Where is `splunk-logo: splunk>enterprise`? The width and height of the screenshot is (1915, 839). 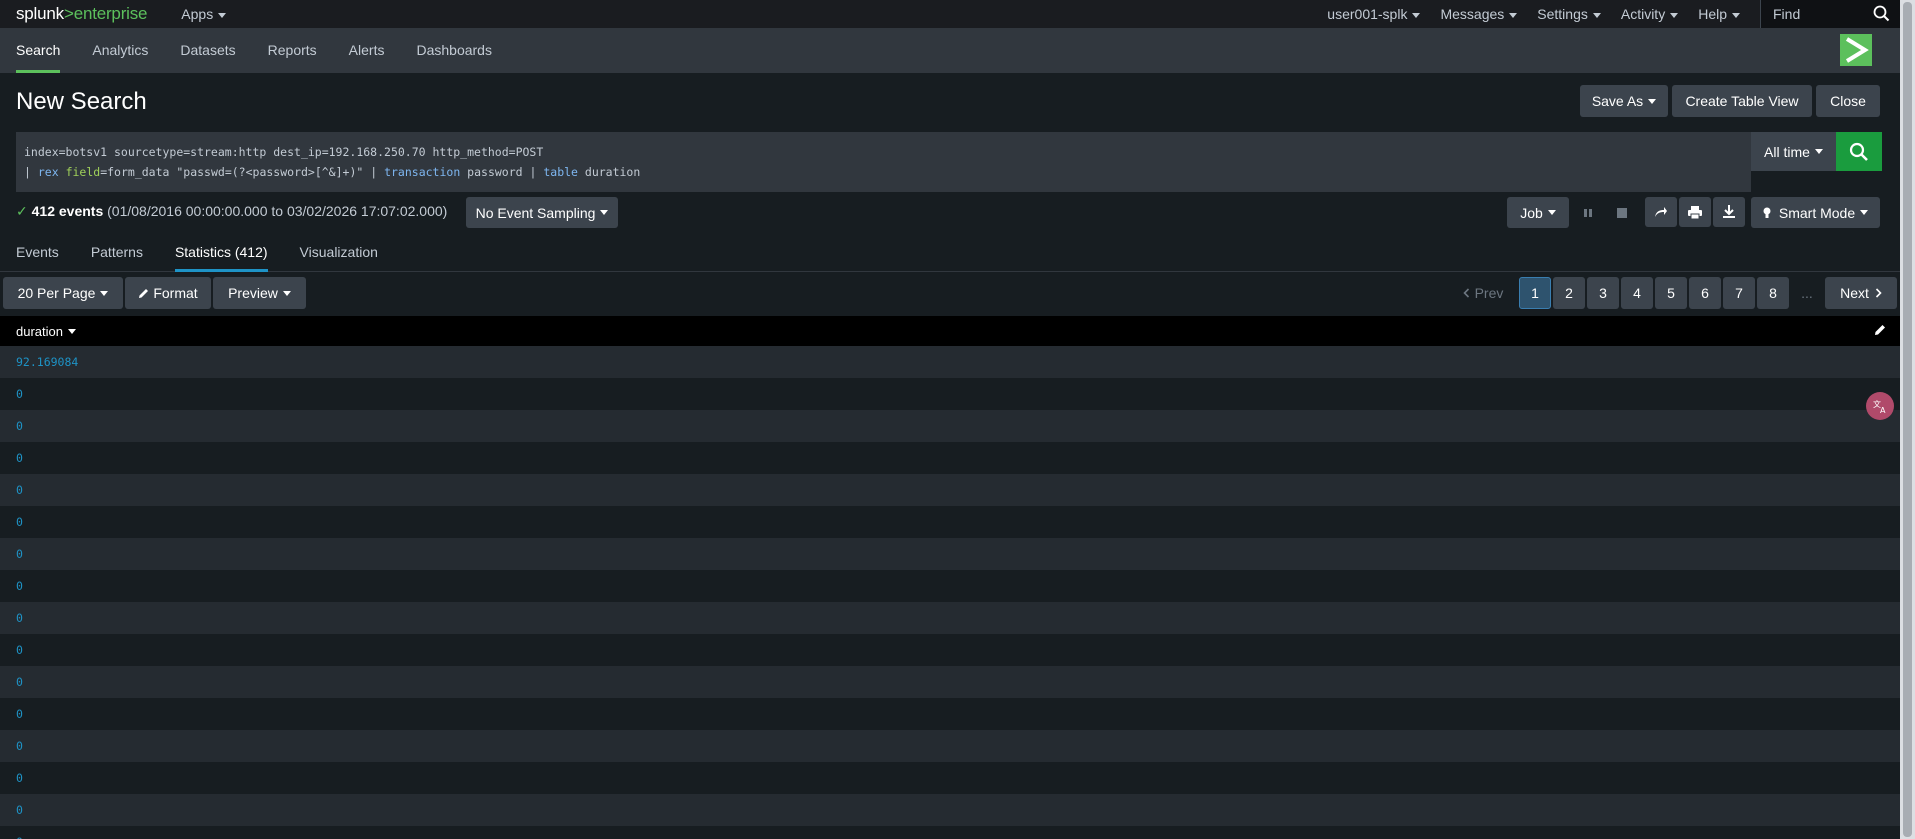
splunk-logo: splunk>enterprise is located at coordinates (81, 14).